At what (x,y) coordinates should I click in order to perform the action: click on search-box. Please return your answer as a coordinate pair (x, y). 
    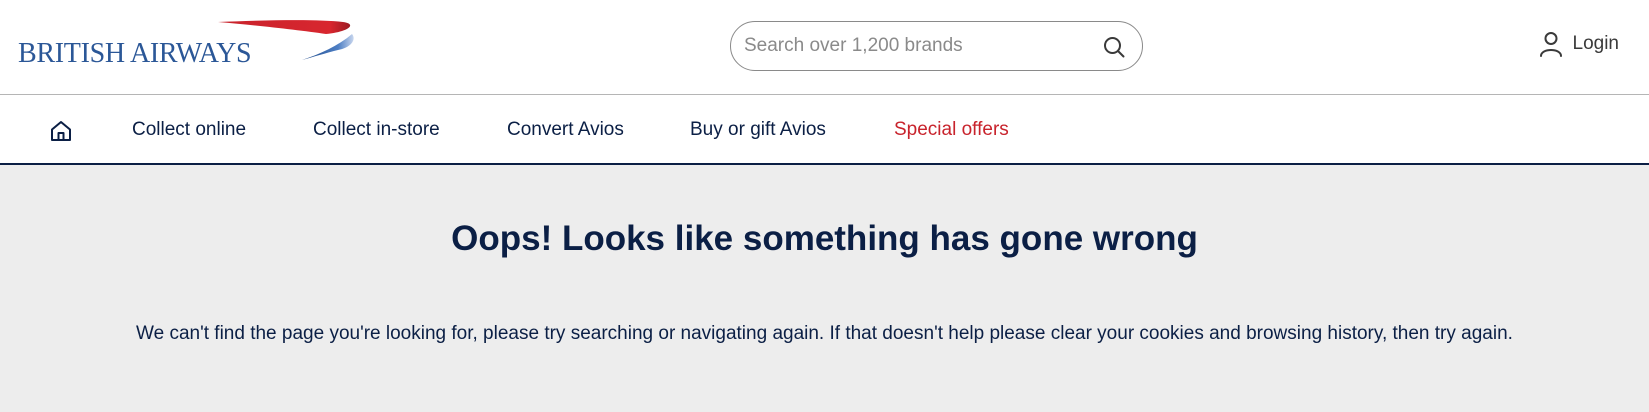
    Looking at the image, I should click on (936, 46).